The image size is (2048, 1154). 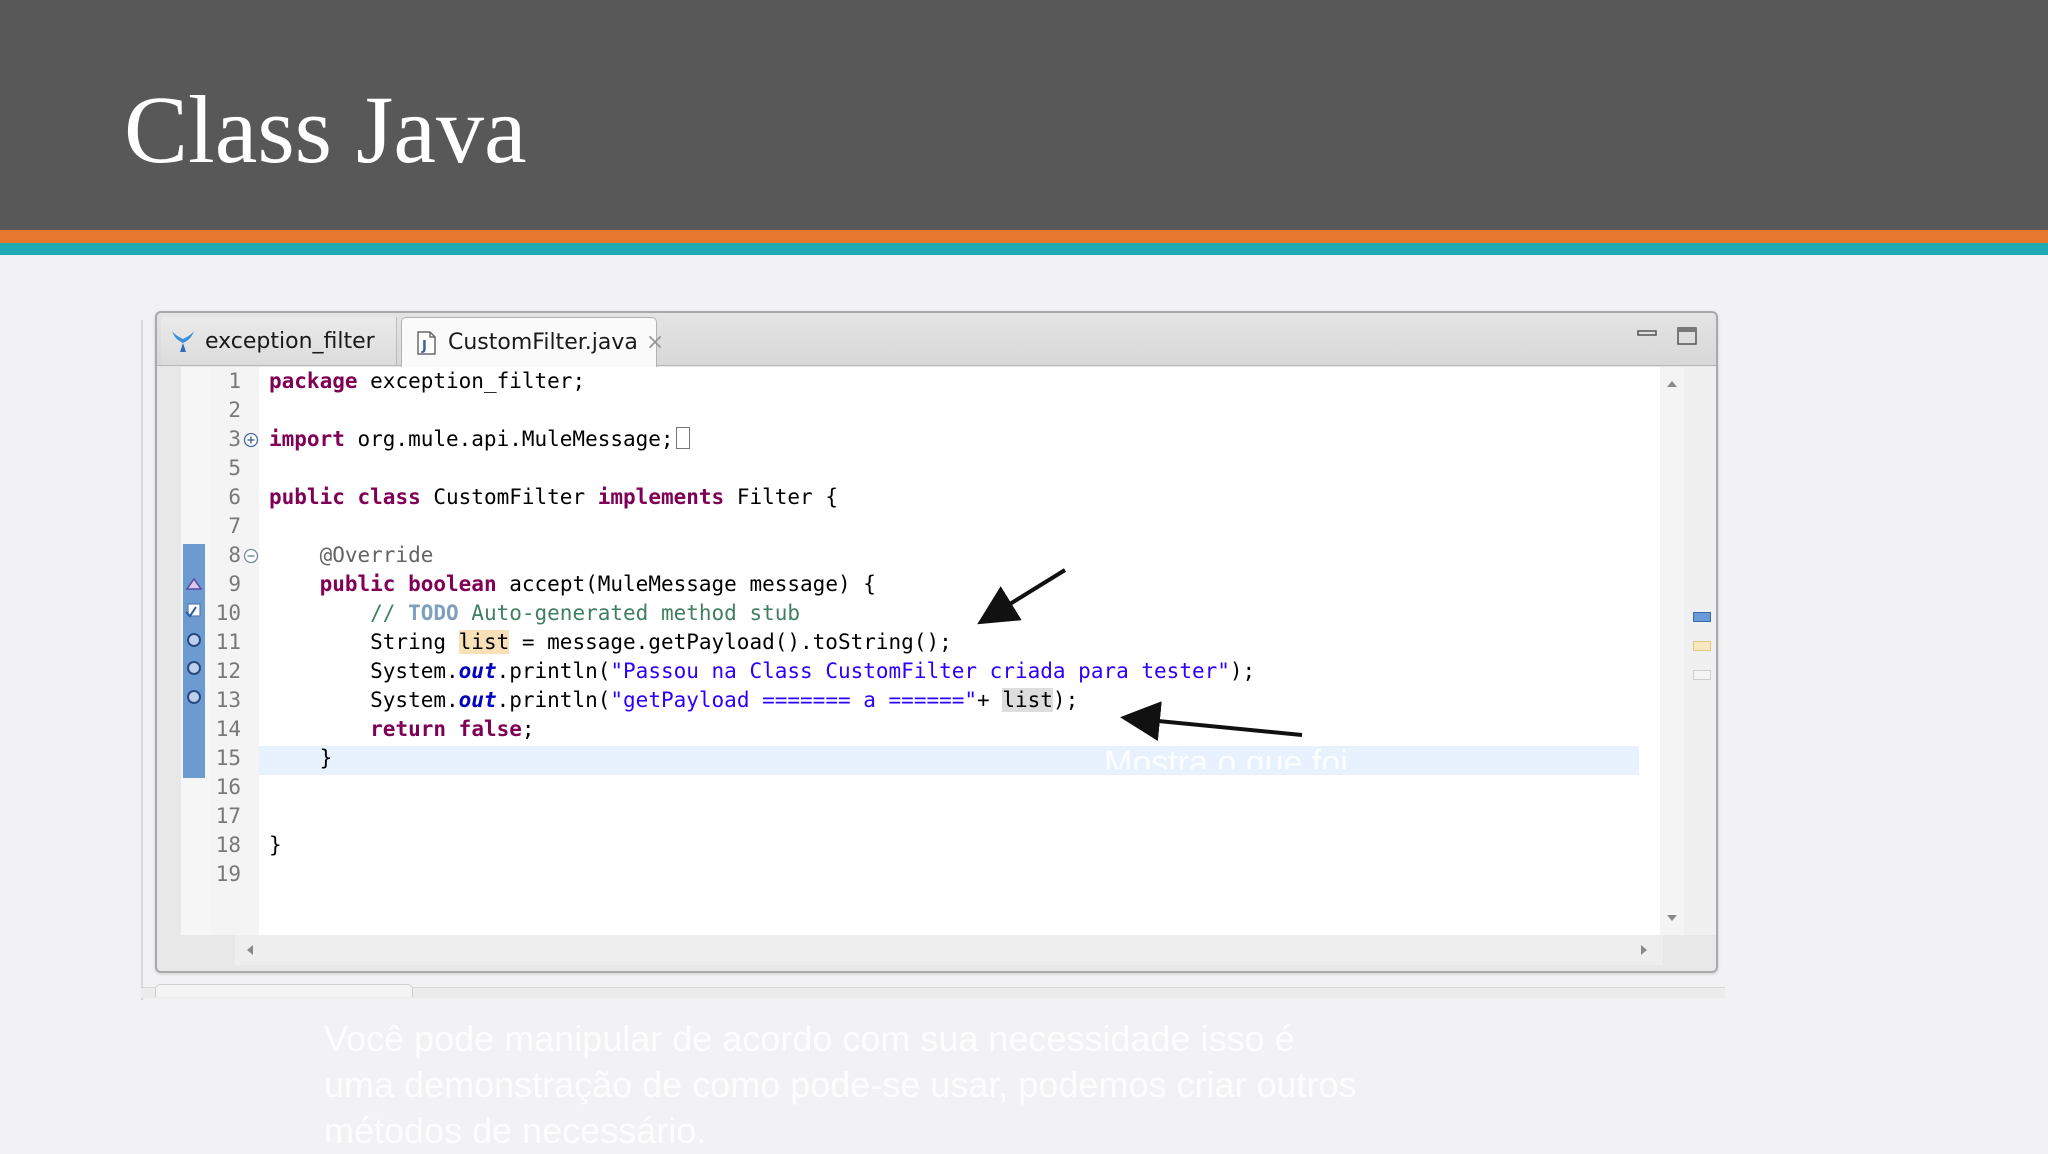 I want to click on slide-title: Class Java, so click(x=325, y=129).